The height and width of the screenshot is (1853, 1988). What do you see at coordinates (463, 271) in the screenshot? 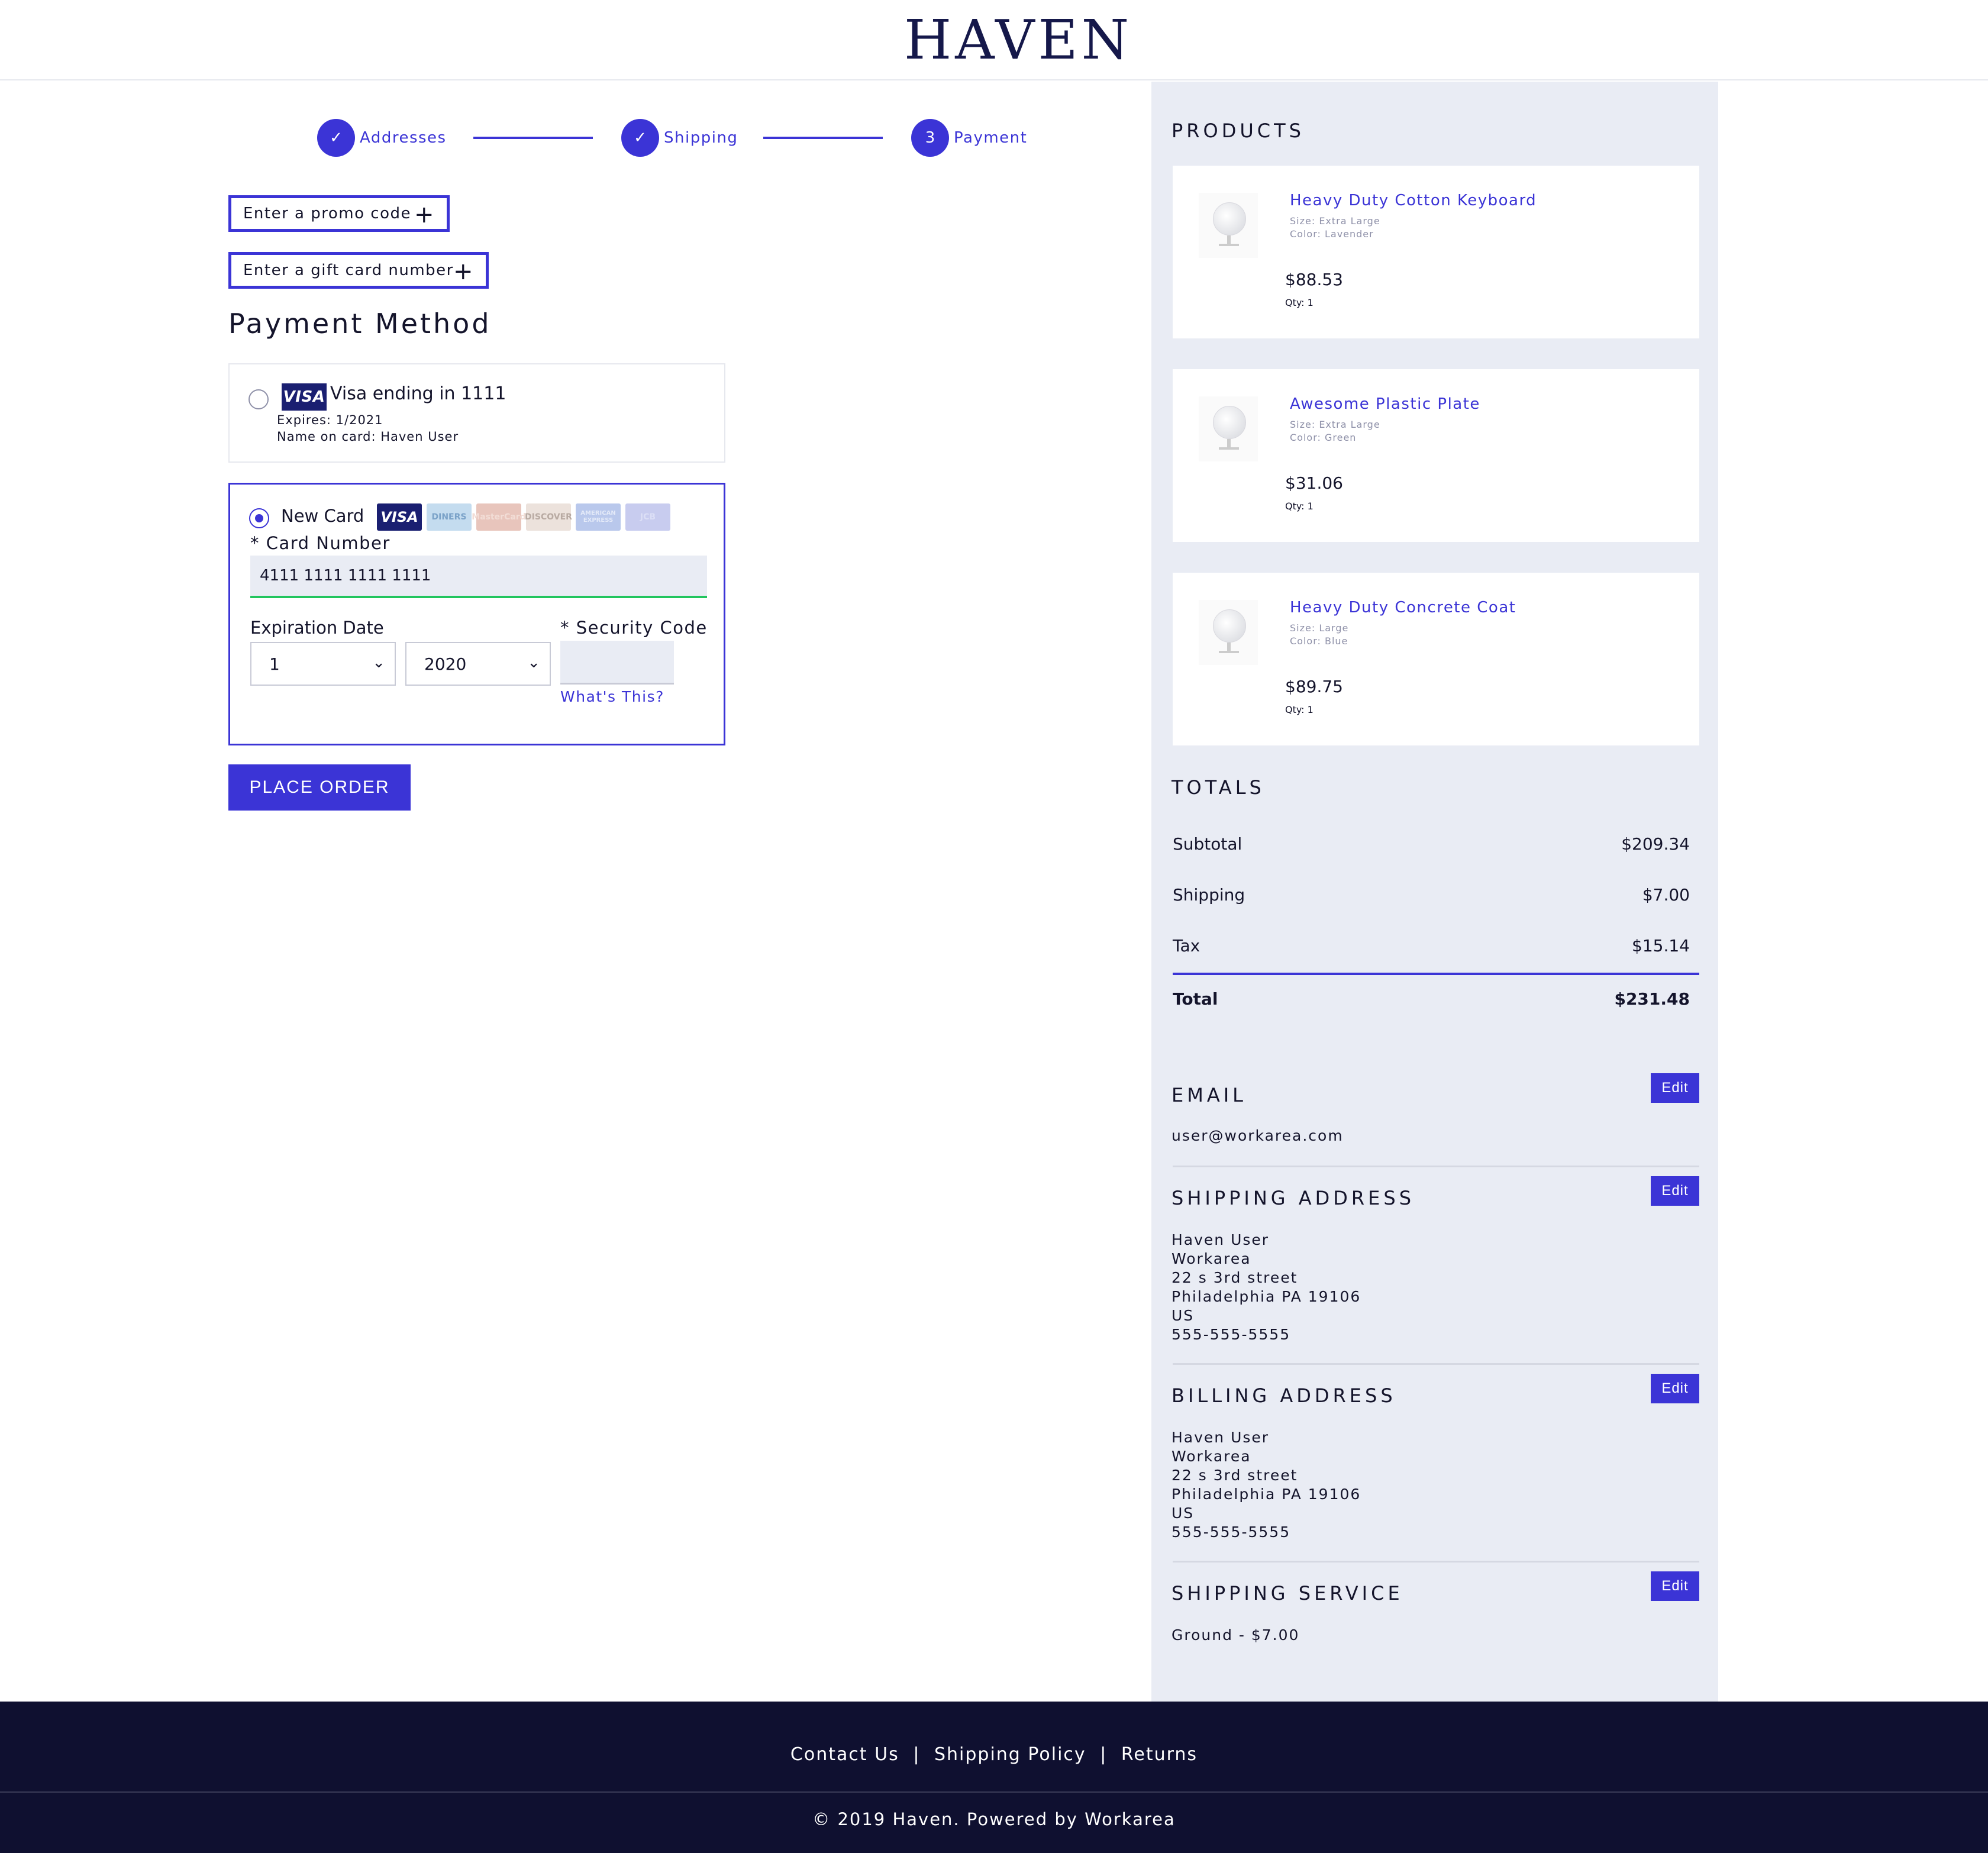
I see `plus-icon: +` at bounding box center [463, 271].